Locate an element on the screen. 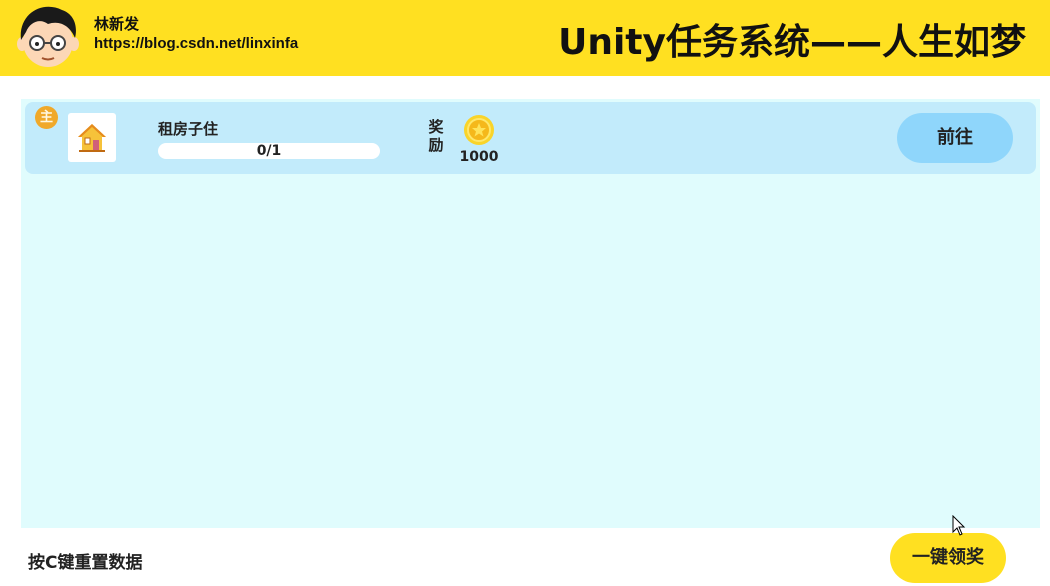 This screenshot has width=1050, height=586. task-progress-text: 0/1 is located at coordinates (269, 151).